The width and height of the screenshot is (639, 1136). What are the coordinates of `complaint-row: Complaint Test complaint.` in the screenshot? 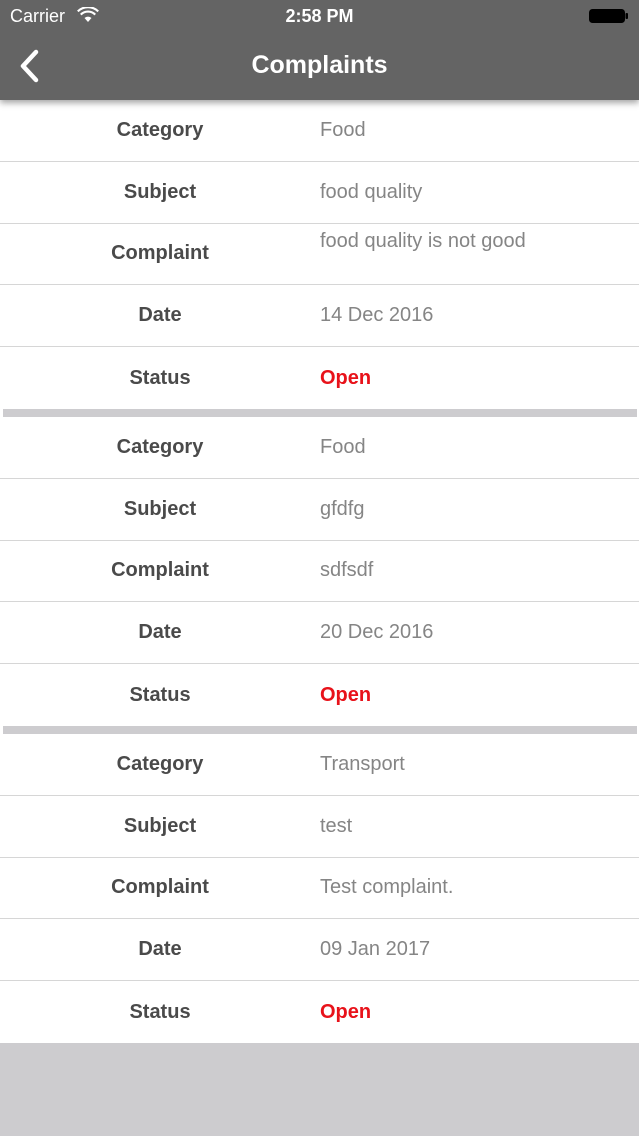 It's located at (319, 889).